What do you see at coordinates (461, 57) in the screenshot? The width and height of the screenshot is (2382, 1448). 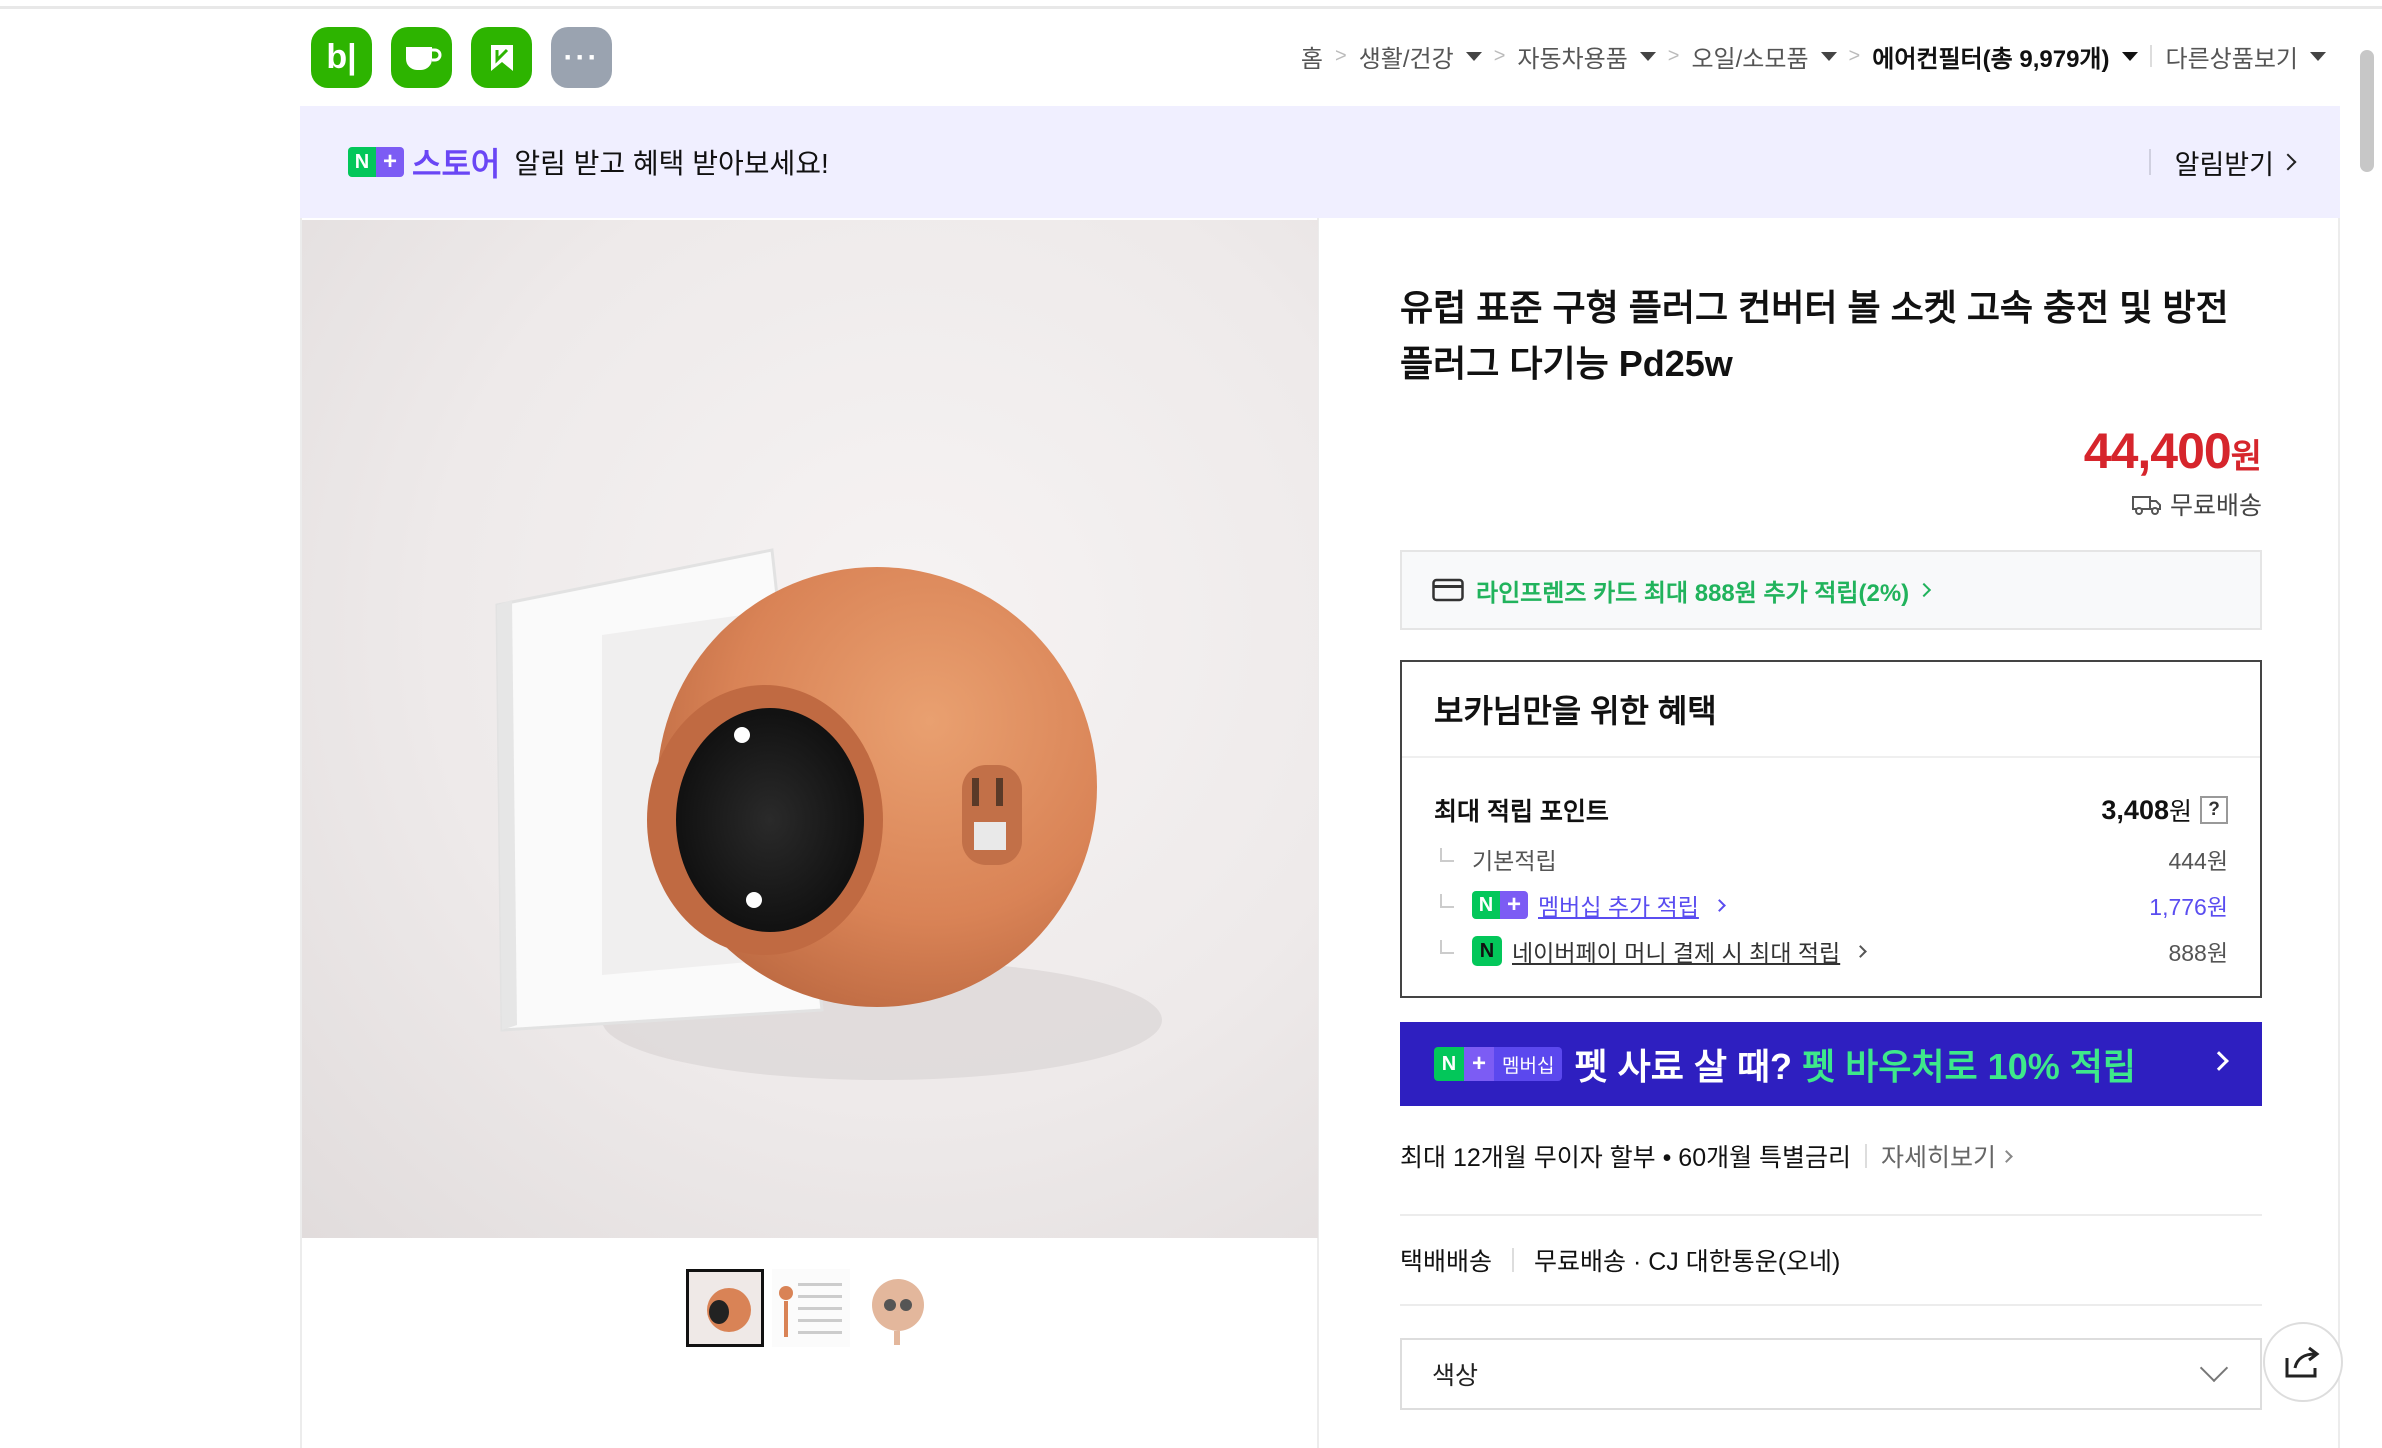 I see `service-shortcuts: b| ···` at bounding box center [461, 57].